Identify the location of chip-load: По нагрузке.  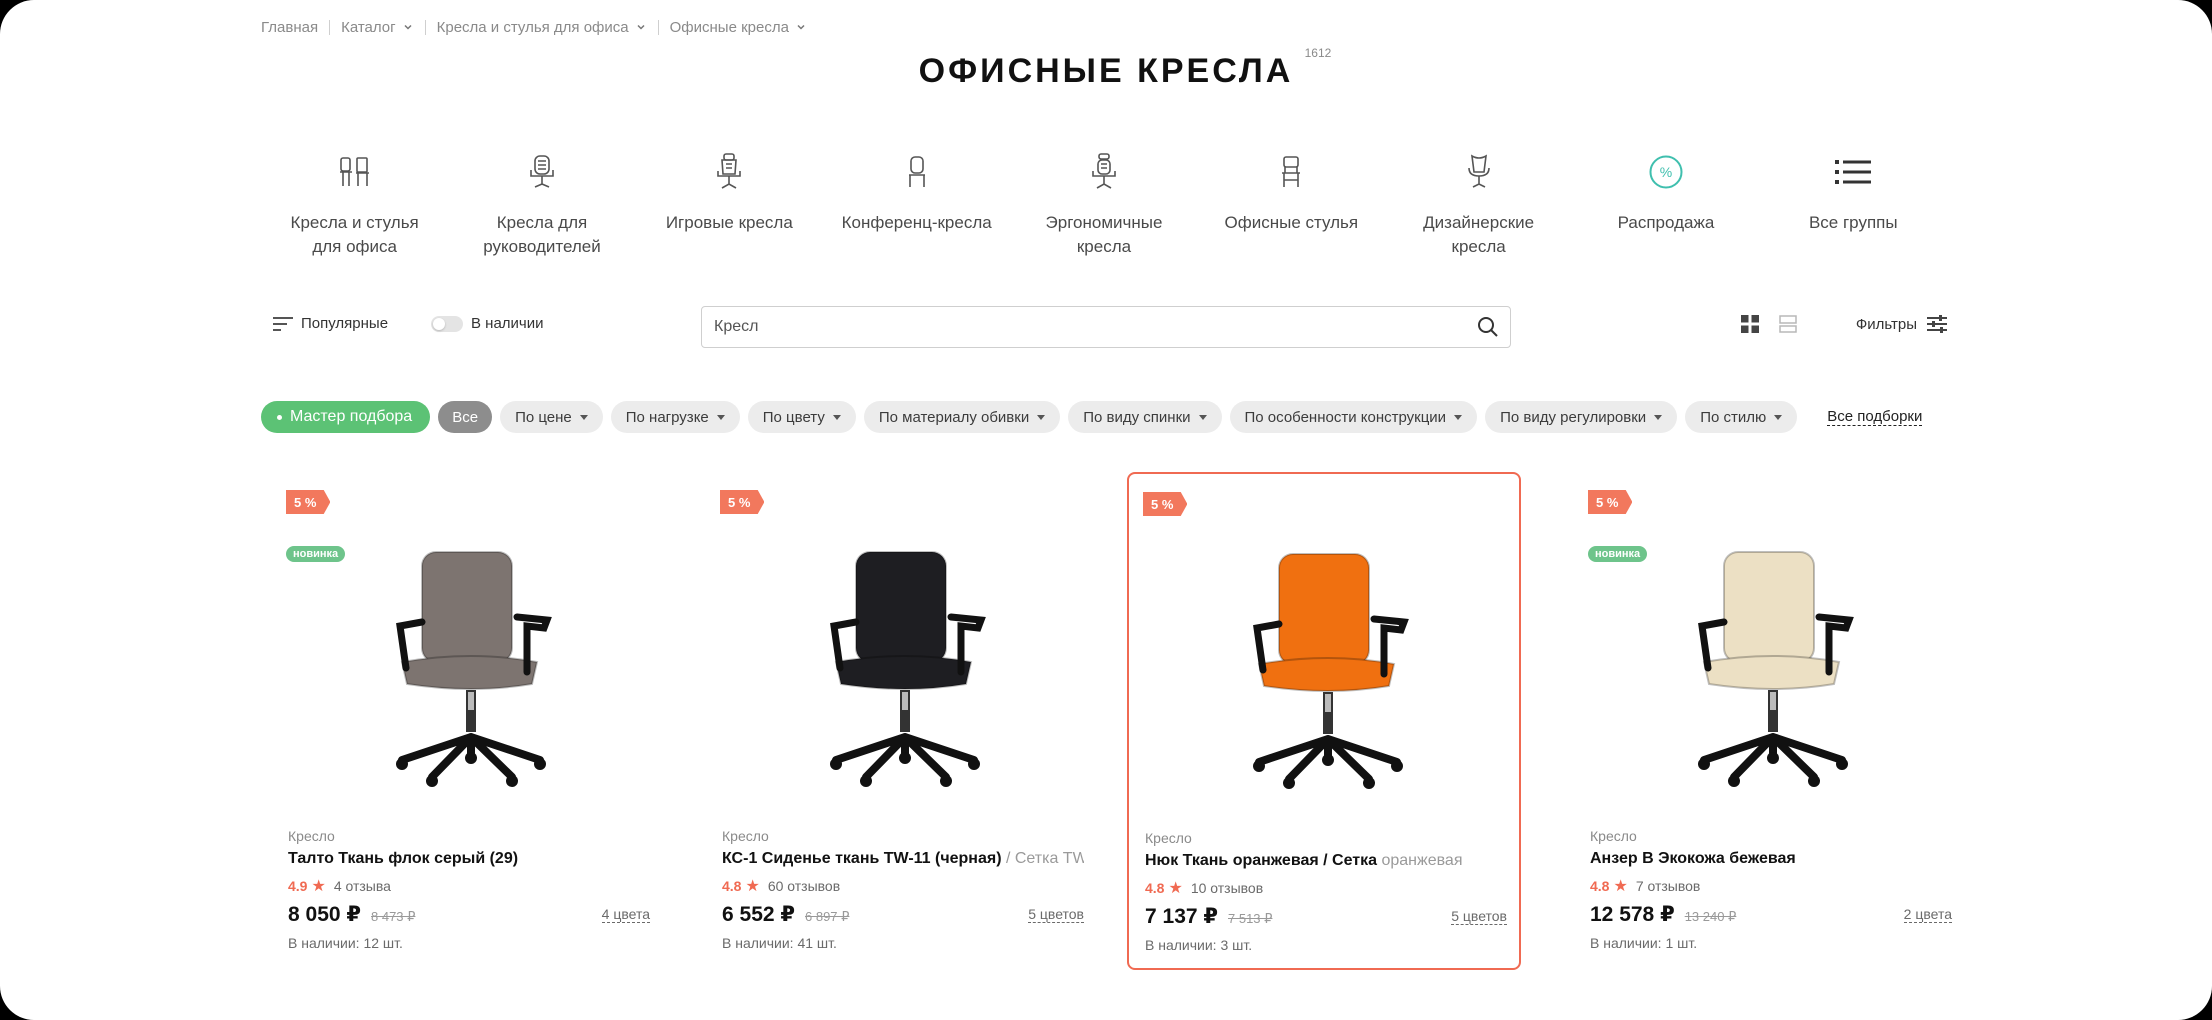
(675, 417).